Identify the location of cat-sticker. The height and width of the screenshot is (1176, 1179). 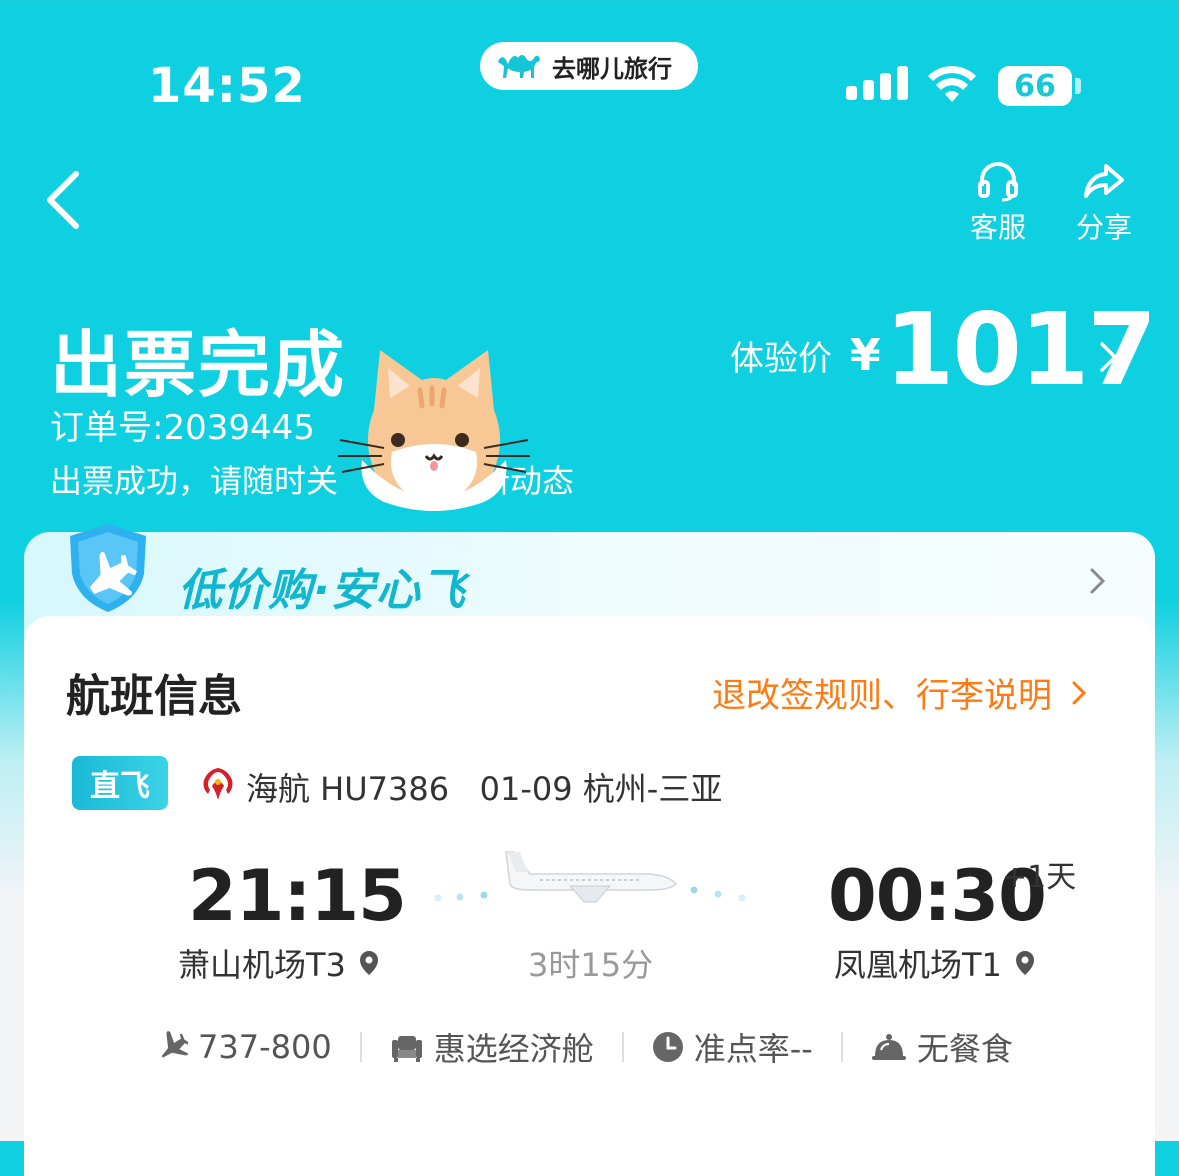
(434, 430).